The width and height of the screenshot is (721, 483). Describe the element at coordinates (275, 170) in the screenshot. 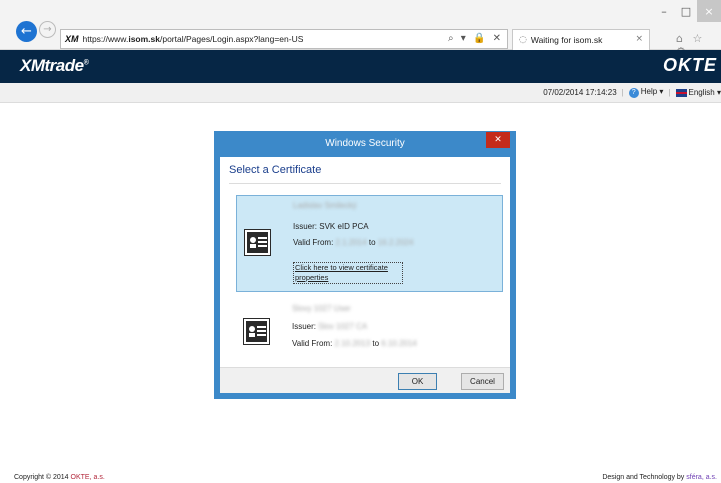

I see `dialog-heading: Select a Certificate` at that location.